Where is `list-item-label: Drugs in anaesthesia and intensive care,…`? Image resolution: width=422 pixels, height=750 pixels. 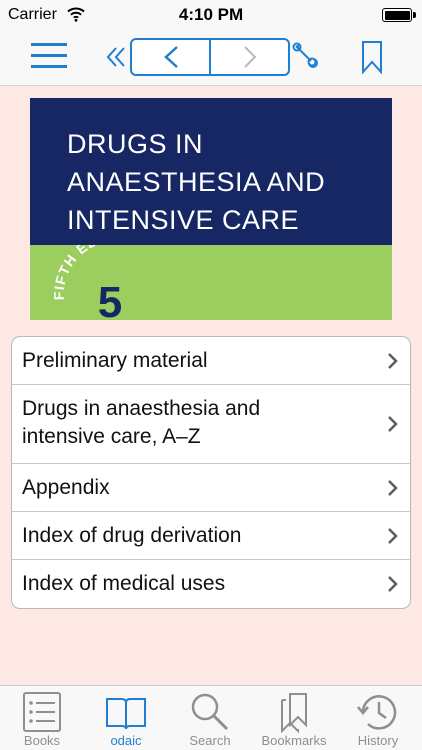
list-item-label: Drugs in anaesthesia and intensive care,… is located at coordinates (141, 422).